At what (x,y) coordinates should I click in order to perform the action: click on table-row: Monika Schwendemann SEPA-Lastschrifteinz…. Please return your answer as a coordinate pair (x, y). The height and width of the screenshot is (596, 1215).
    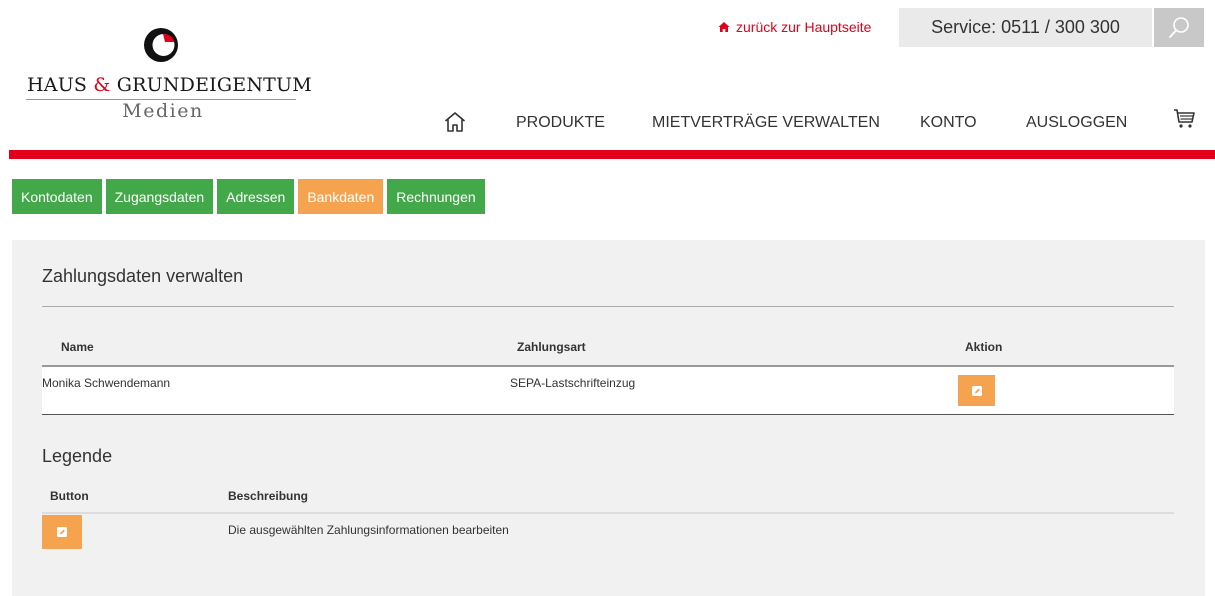
    Looking at the image, I should click on (608, 391).